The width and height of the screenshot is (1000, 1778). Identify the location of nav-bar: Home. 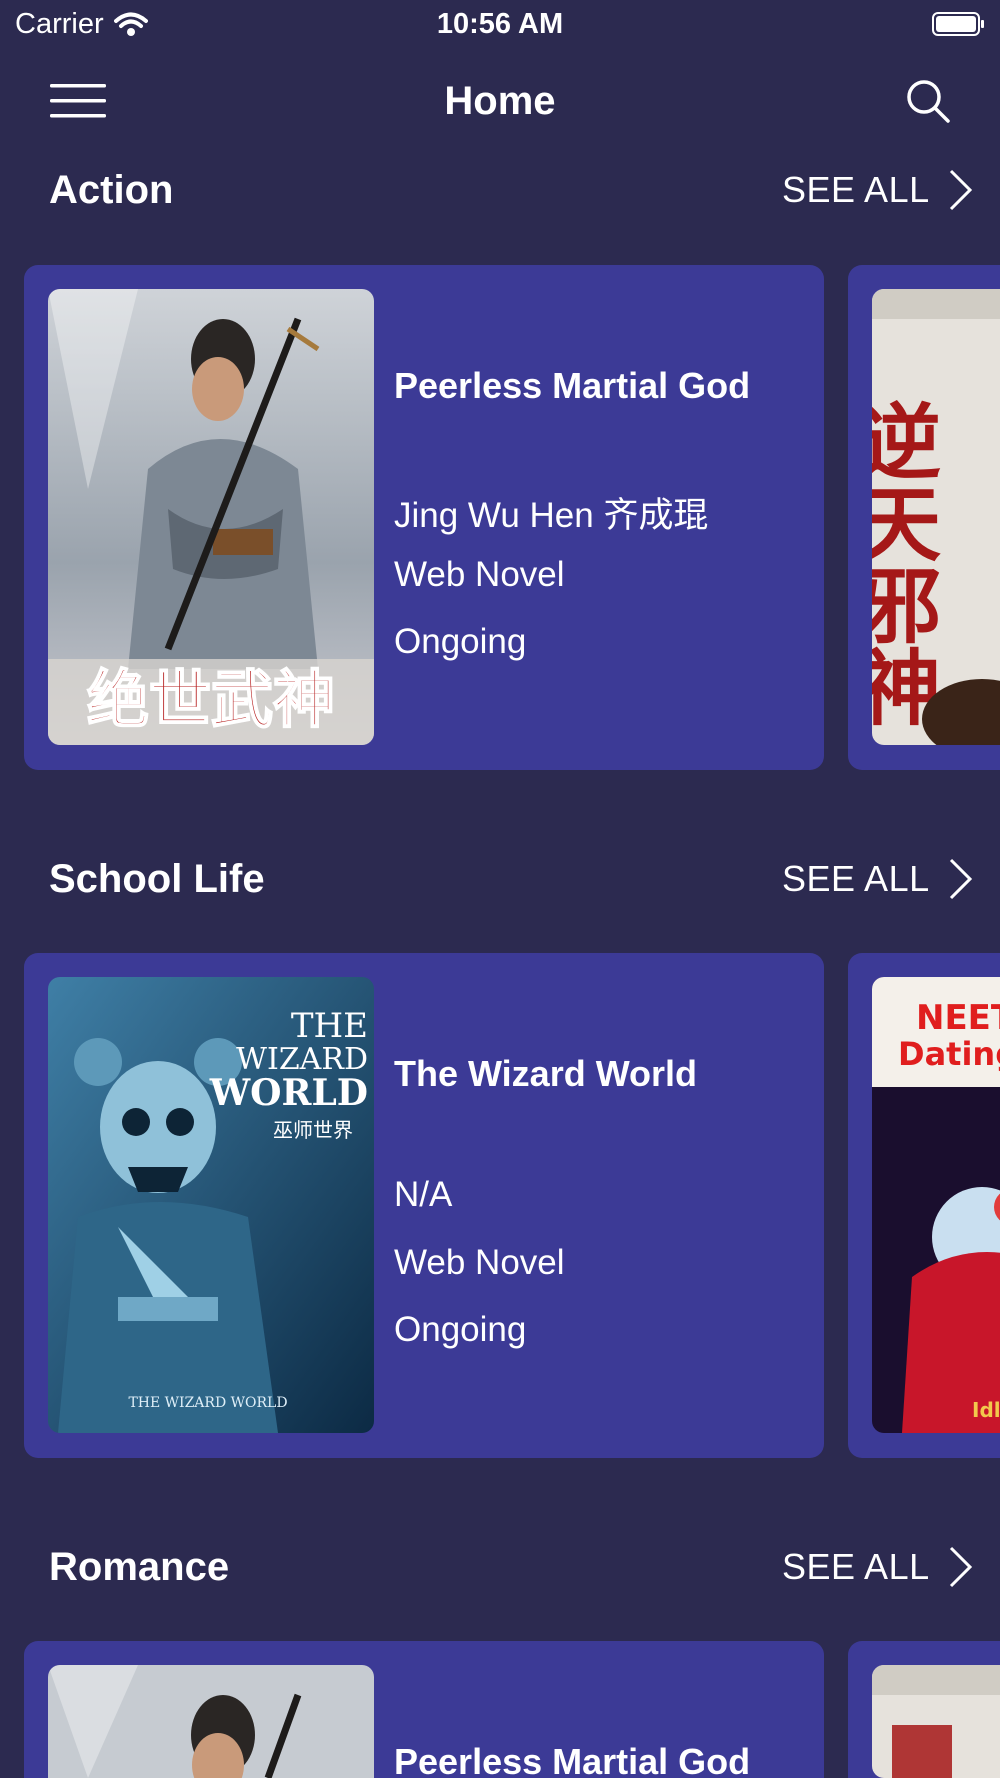
(500, 100).